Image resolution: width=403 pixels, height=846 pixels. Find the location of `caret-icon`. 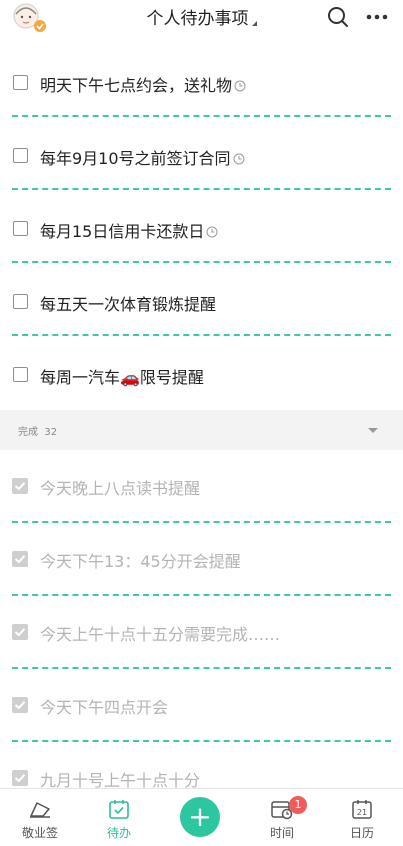

caret-icon is located at coordinates (254, 23).